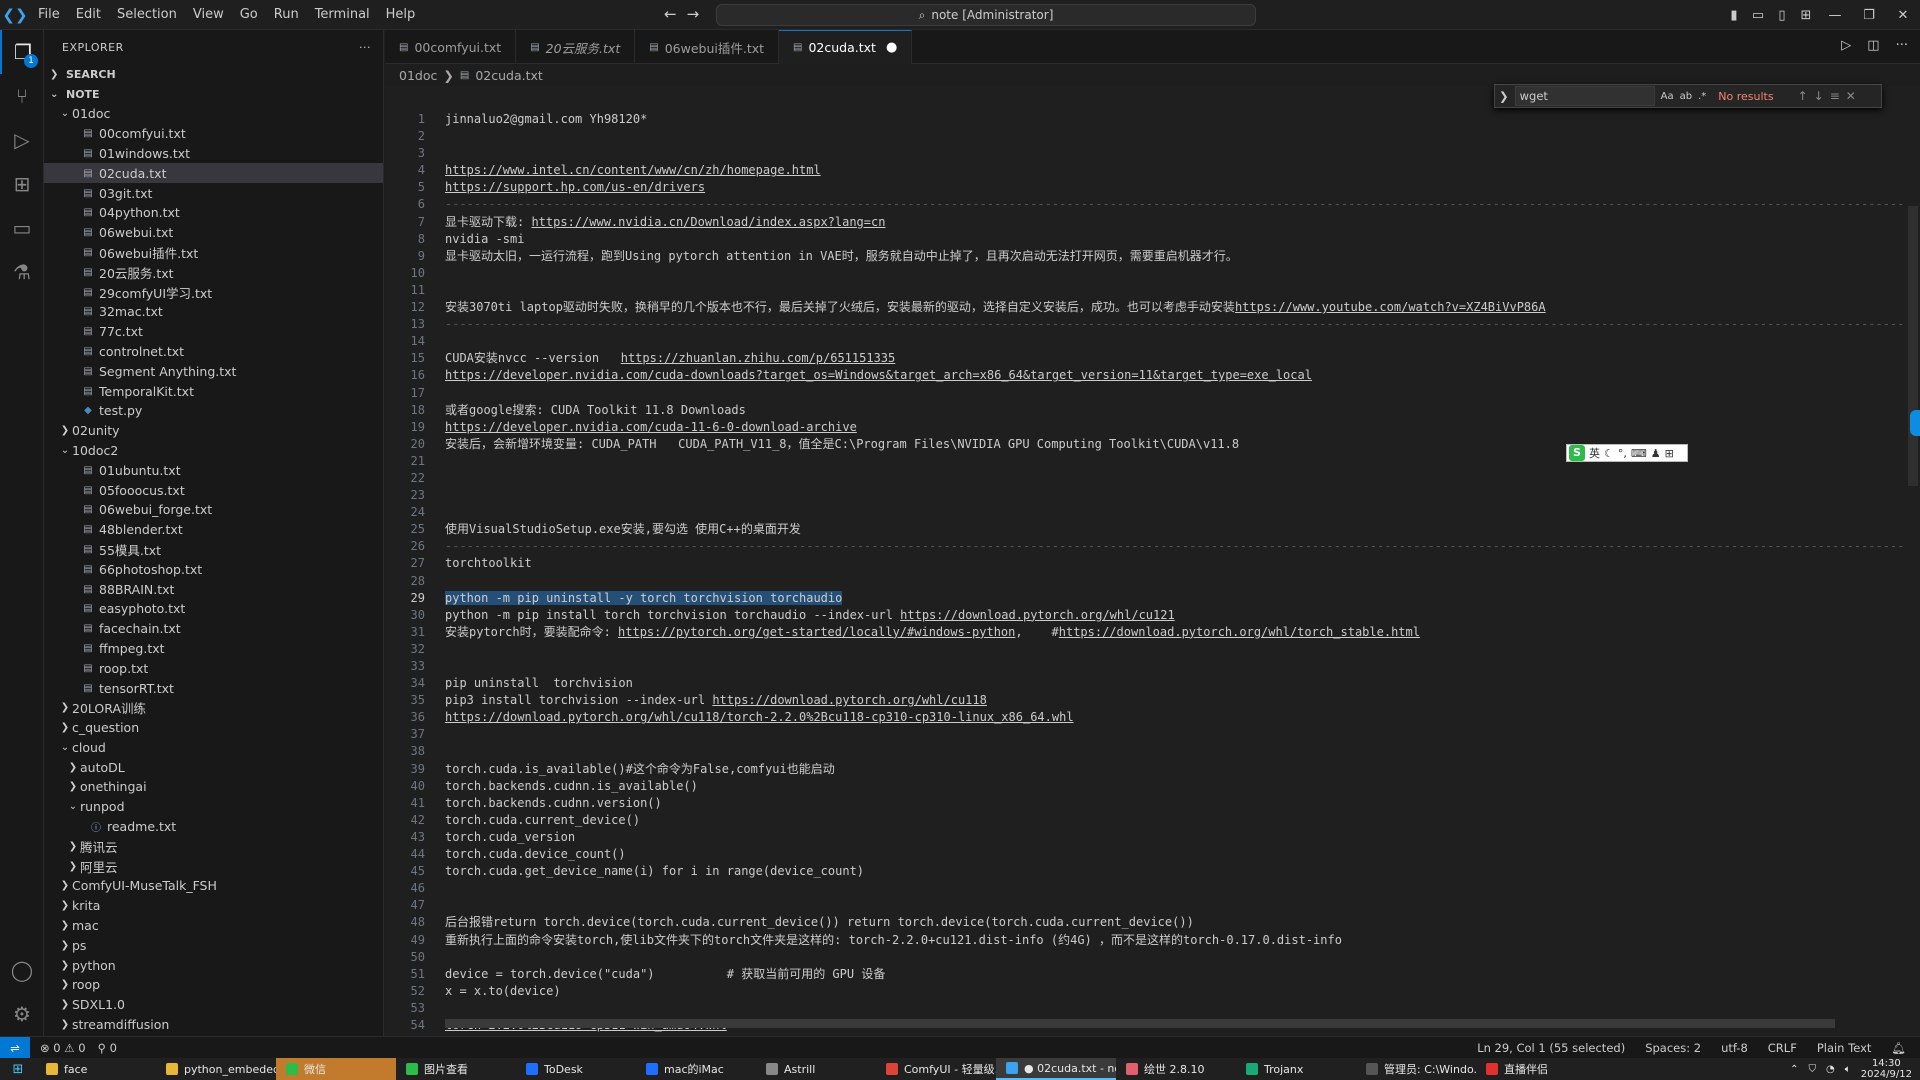 The width and height of the screenshot is (1920, 1080). Describe the element at coordinates (696, 1069) in the screenshot. I see `taskbar-app: mac的iMac` at that location.